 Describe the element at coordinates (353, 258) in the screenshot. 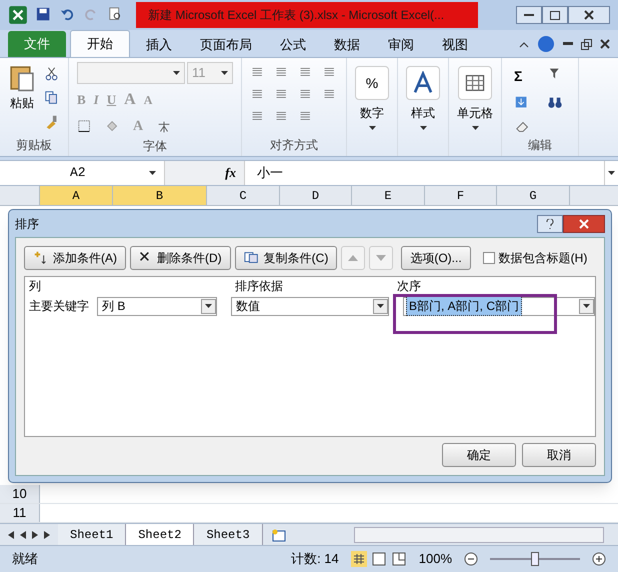

I see `up-triangle-icon` at that location.